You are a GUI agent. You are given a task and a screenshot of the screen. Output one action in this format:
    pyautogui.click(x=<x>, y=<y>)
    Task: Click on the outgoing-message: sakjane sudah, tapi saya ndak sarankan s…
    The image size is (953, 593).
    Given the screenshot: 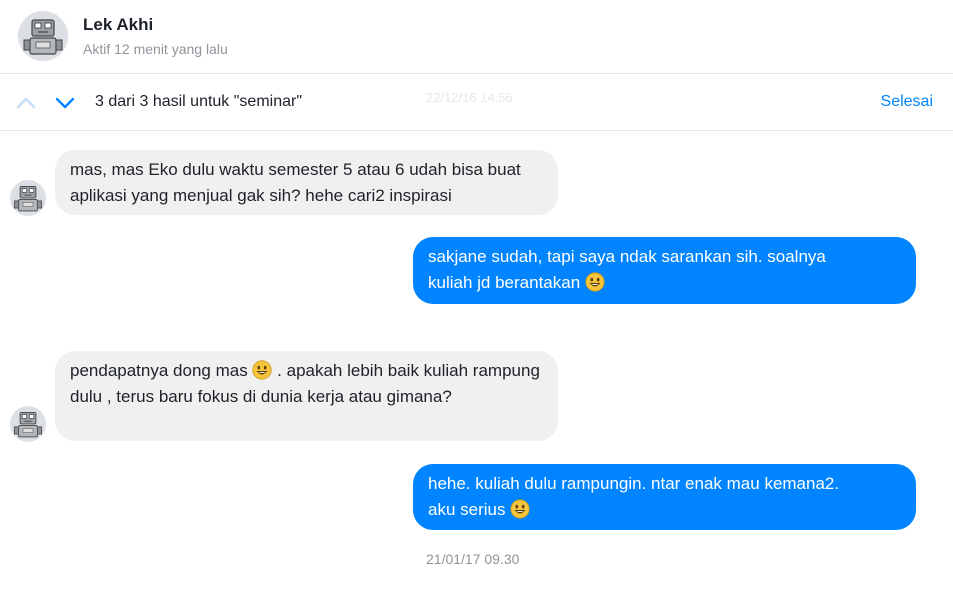 What is the action you would take?
    pyautogui.click(x=664, y=270)
    